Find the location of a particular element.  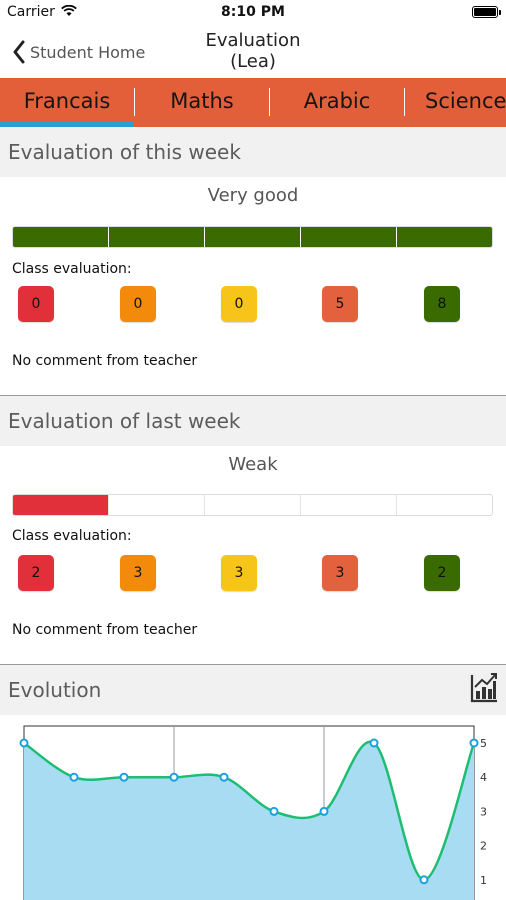

last-week-level-bar is located at coordinates (252, 505).